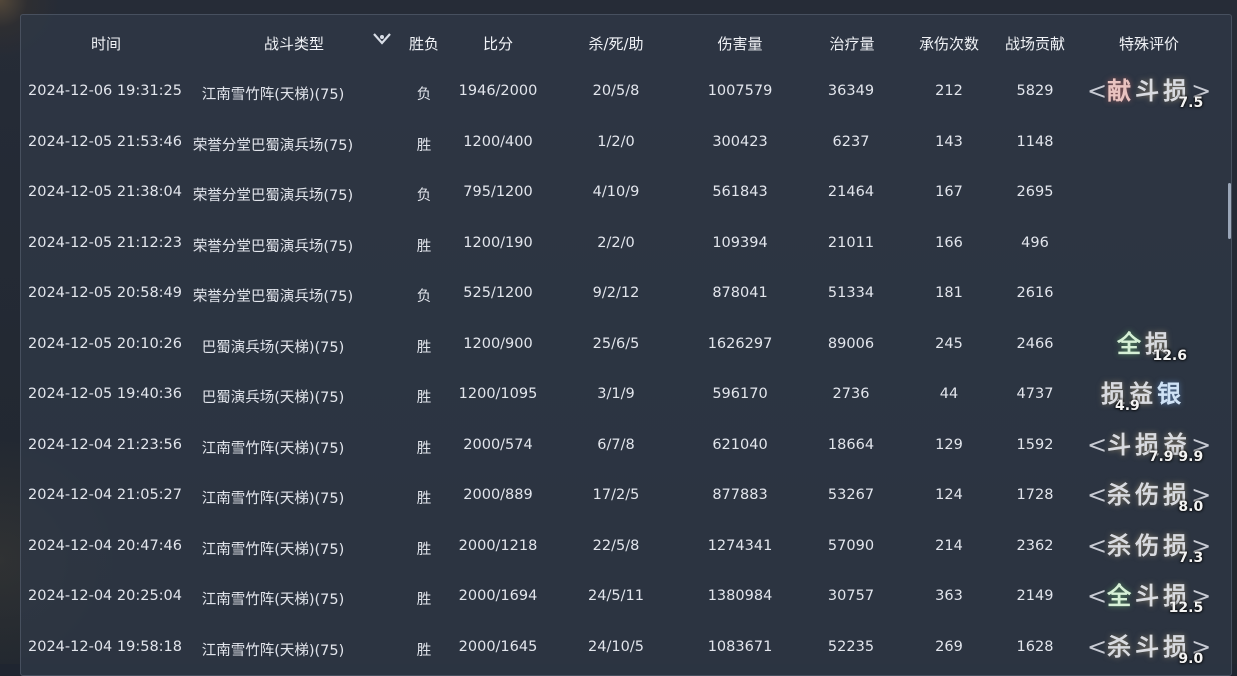 The width and height of the screenshot is (1237, 676). I want to click on cell-score: 1946/2000, so click(498, 91).